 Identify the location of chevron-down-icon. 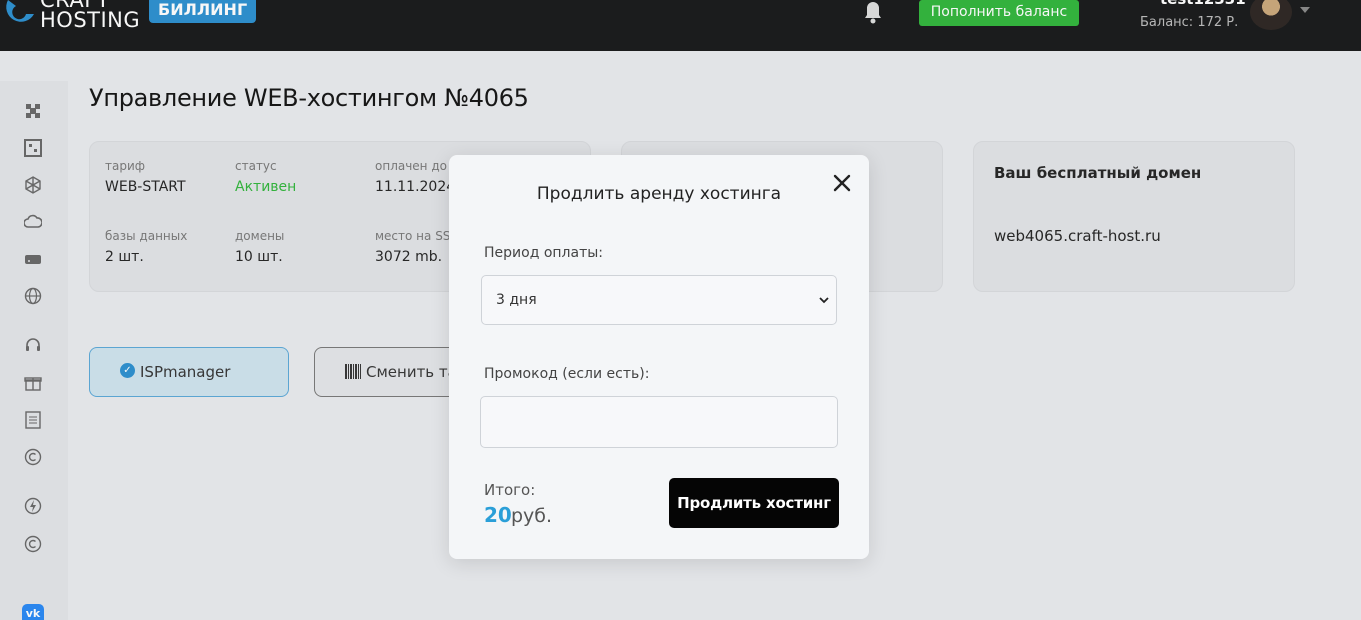
(824, 300).